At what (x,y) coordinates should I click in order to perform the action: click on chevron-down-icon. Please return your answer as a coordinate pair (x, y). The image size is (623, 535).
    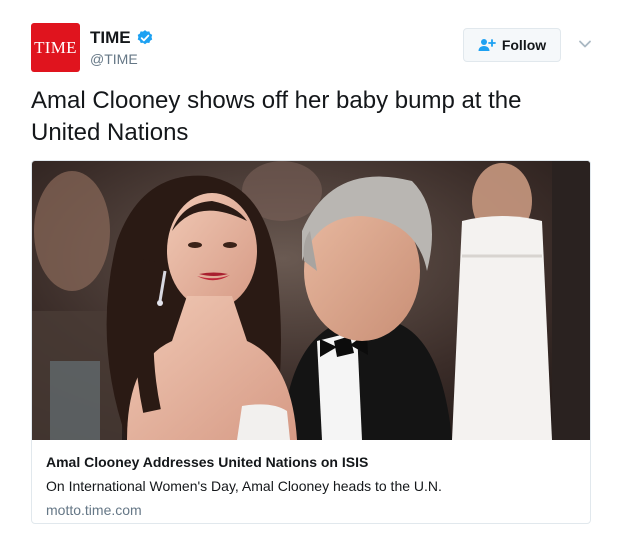
    Looking at the image, I should click on (585, 44).